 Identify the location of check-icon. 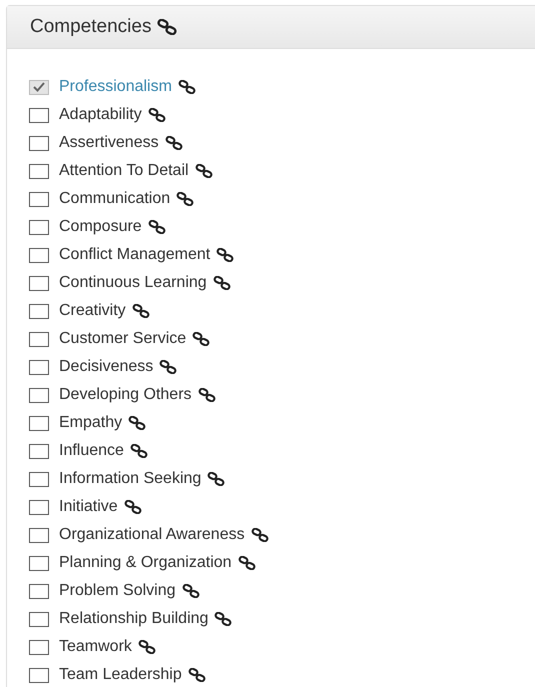
(39, 87).